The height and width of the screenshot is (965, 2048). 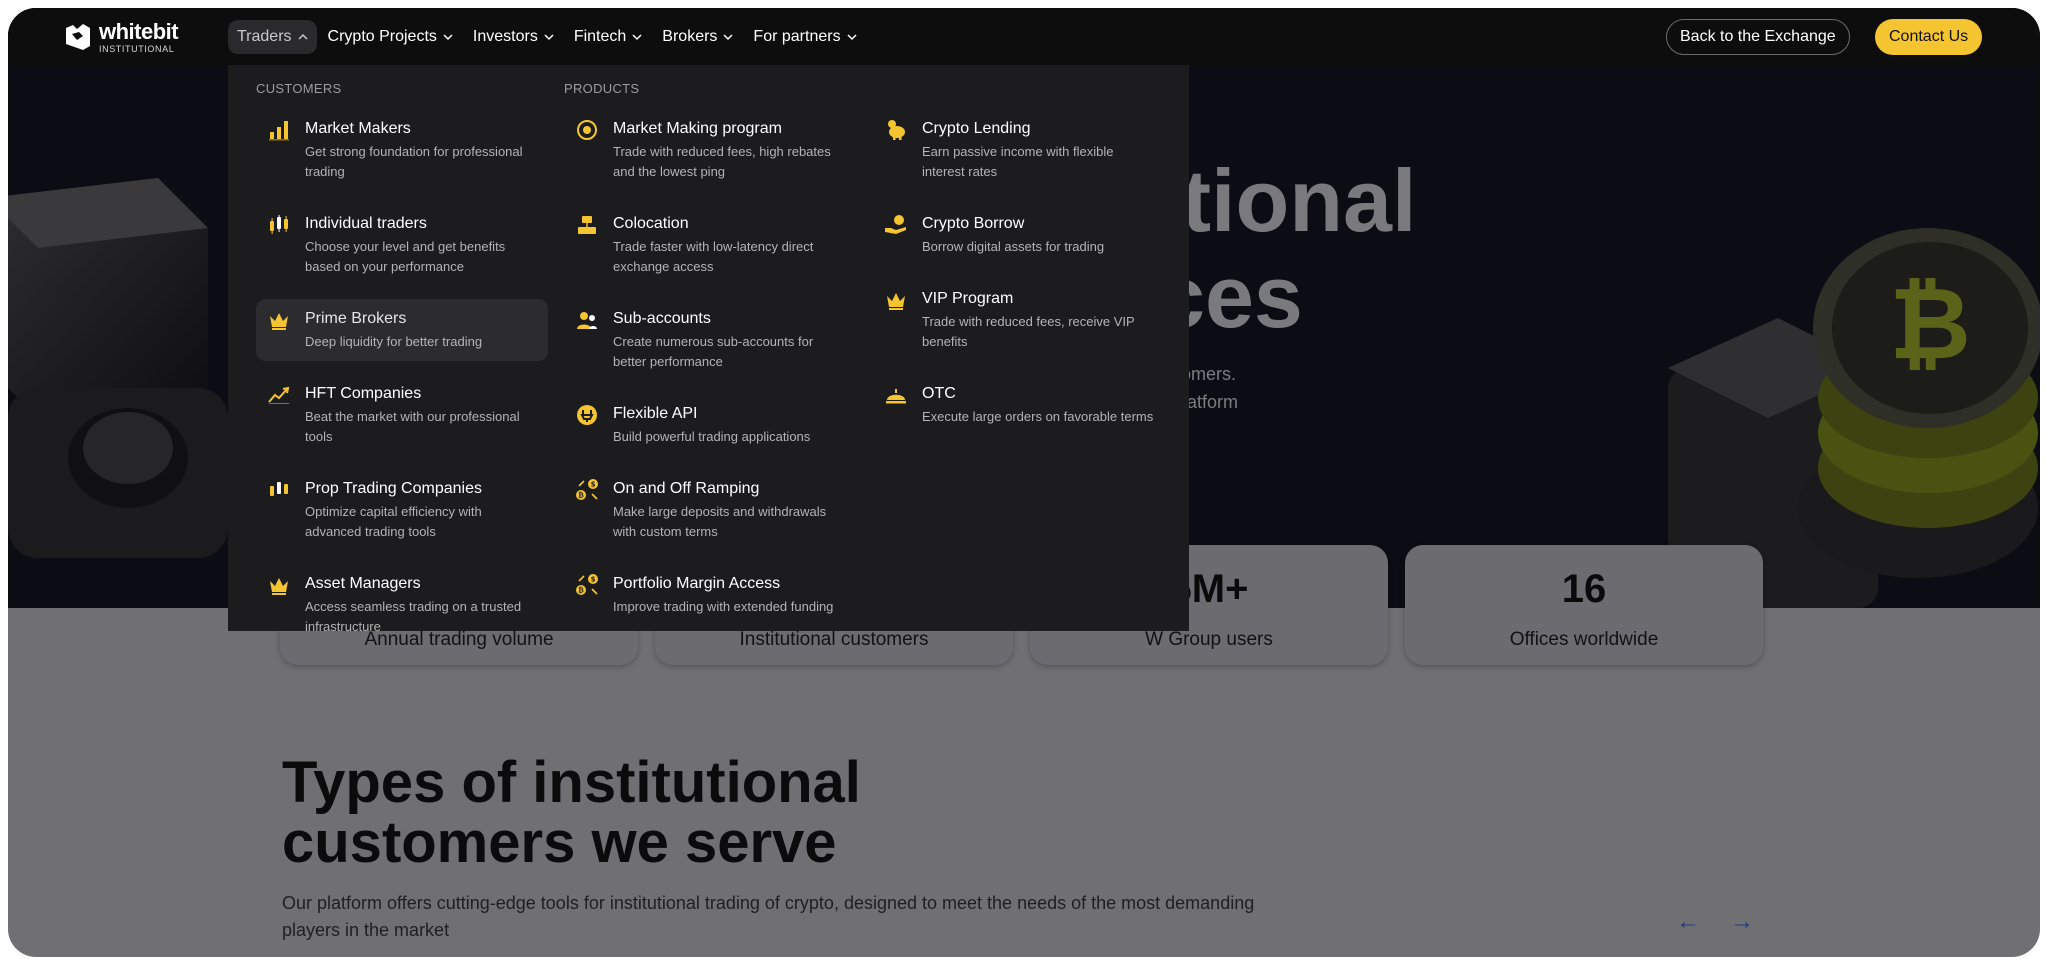 I want to click on menu-item-title: Colocation, so click(x=651, y=223).